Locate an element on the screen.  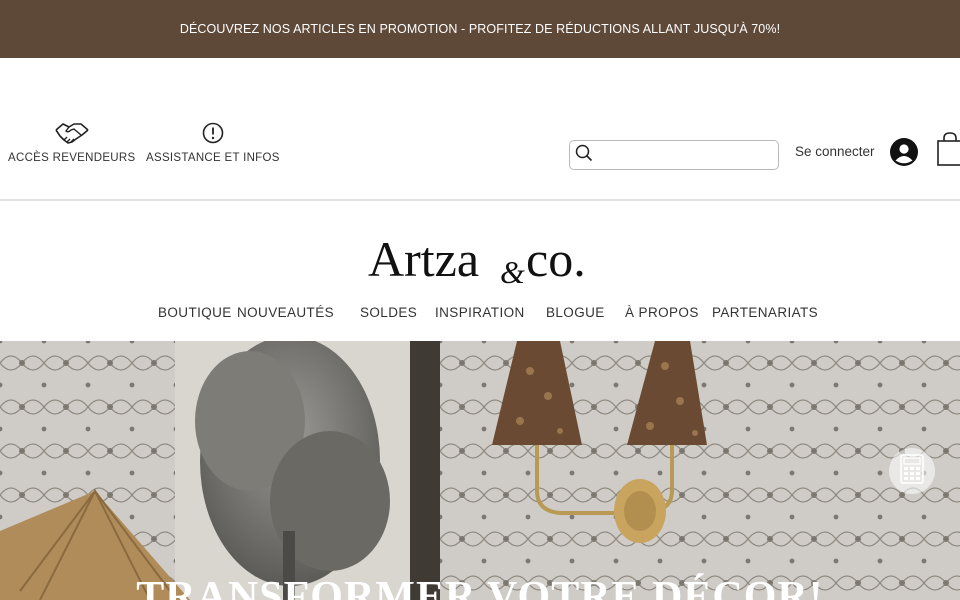
assistance-info-label: ASSISTANCE ET INFOS is located at coordinates (213, 158).